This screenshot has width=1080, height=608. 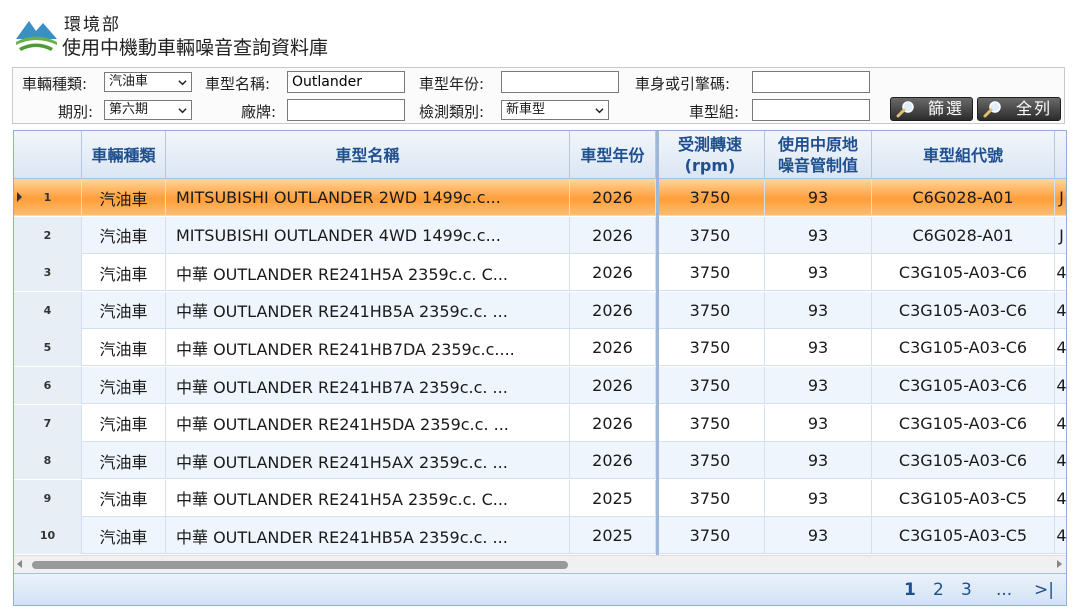 I want to click on model-group-input, so click(x=811, y=110).